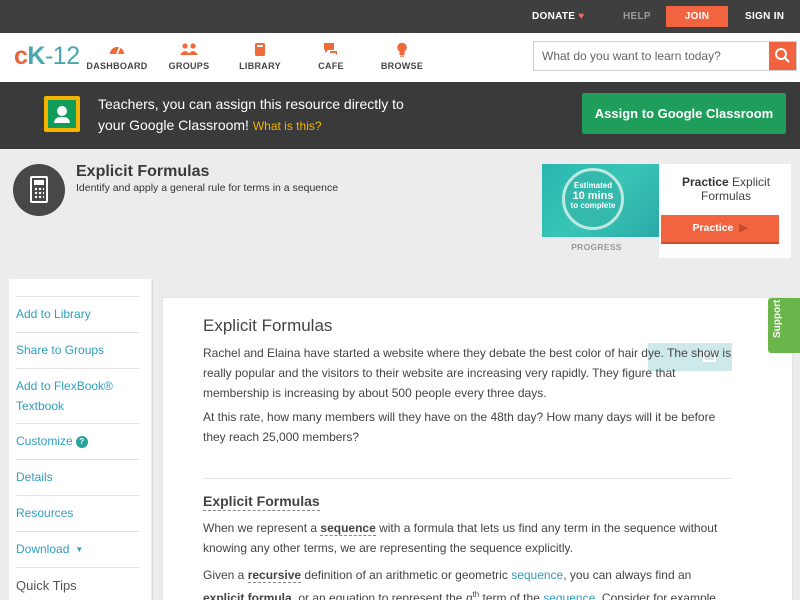 This screenshot has width=800, height=600. I want to click on sidebar-item-customize: Customize?, so click(77, 441).